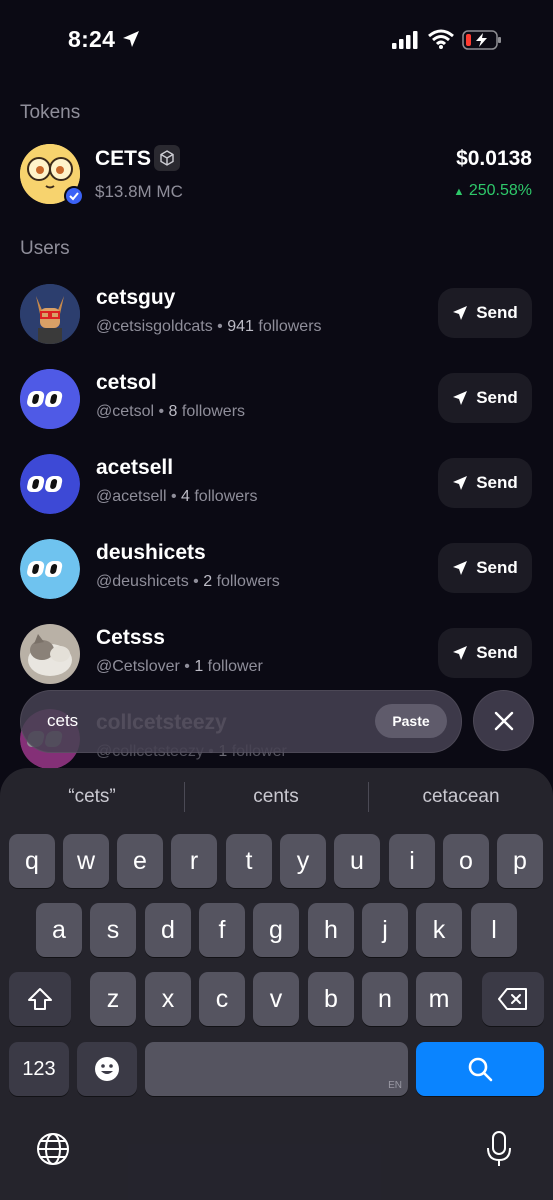 The height and width of the screenshot is (1200, 553). I want to click on language-label: EN, so click(395, 1085).